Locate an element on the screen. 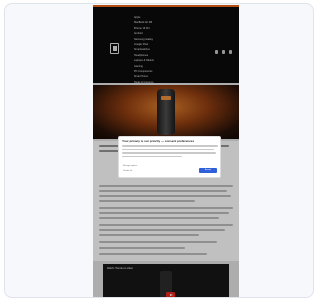  accept-button: Accept is located at coordinates (208, 170).